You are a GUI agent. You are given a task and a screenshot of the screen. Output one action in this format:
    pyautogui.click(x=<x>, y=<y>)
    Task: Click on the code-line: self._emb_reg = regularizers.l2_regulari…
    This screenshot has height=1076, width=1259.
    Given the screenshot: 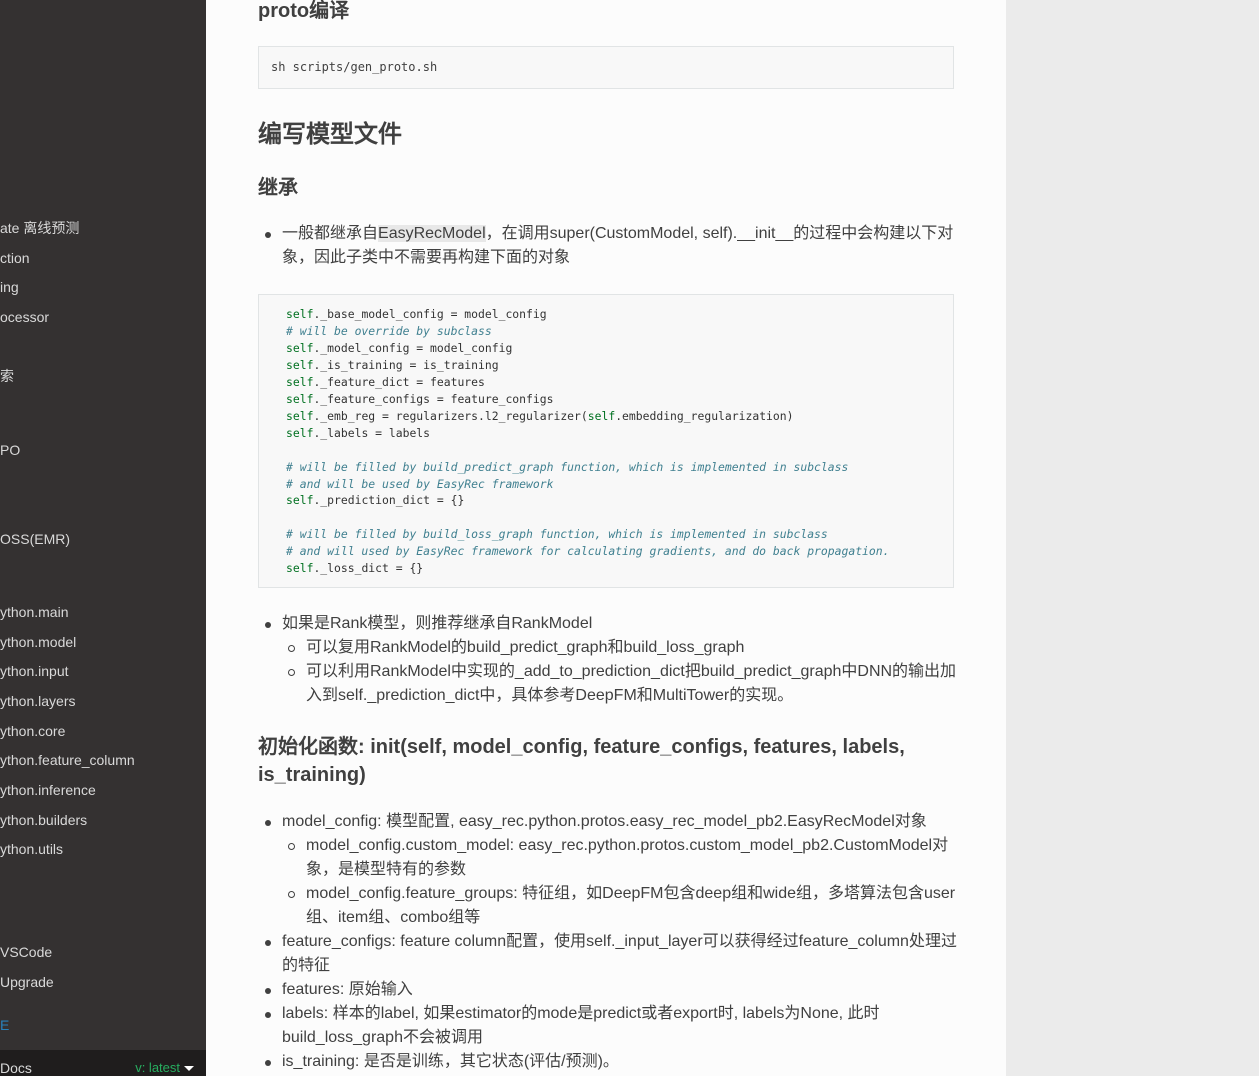 What is the action you would take?
    pyautogui.click(x=540, y=416)
    